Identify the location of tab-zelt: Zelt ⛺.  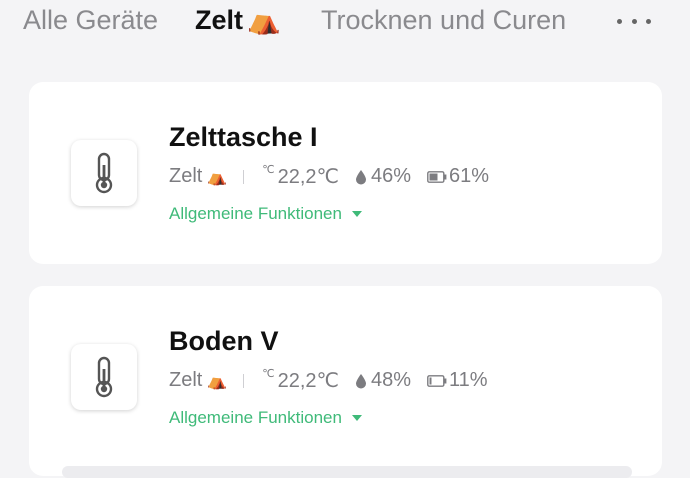
(238, 20).